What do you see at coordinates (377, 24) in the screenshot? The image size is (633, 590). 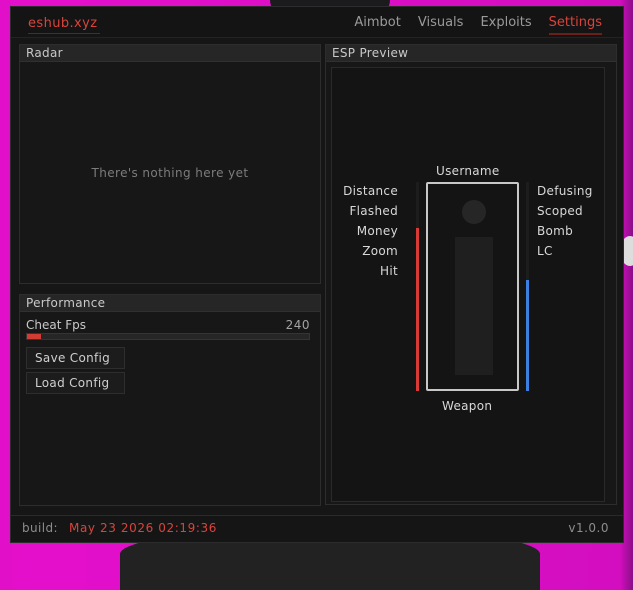 I see `tab-aimbot: Aimbot` at bounding box center [377, 24].